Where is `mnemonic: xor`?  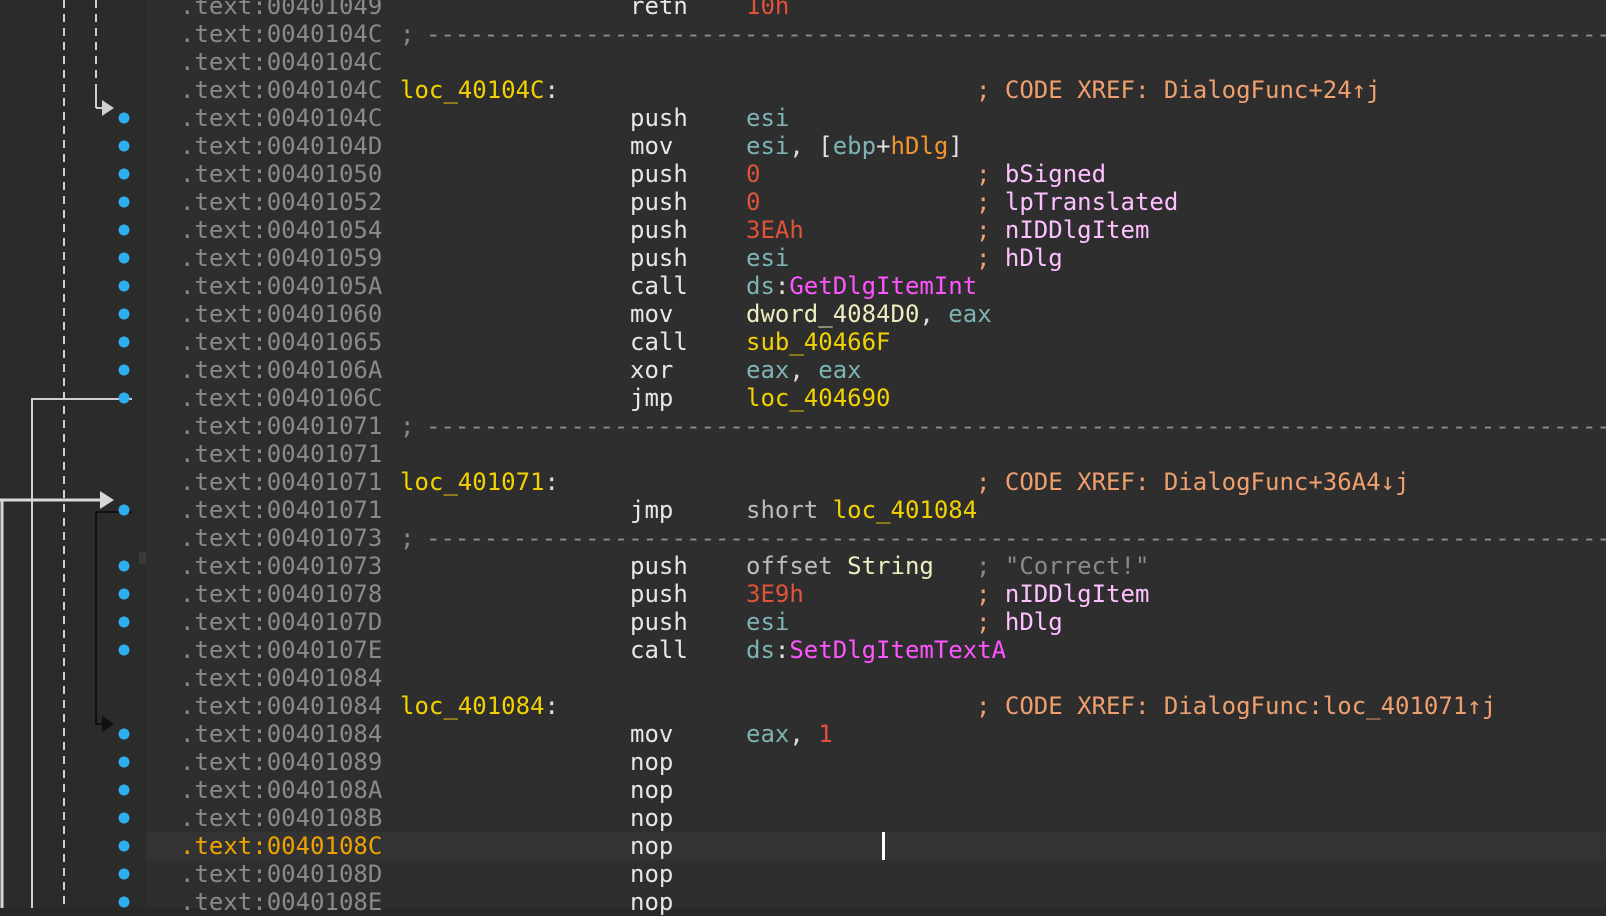
mnemonic: xor is located at coordinates (652, 370).